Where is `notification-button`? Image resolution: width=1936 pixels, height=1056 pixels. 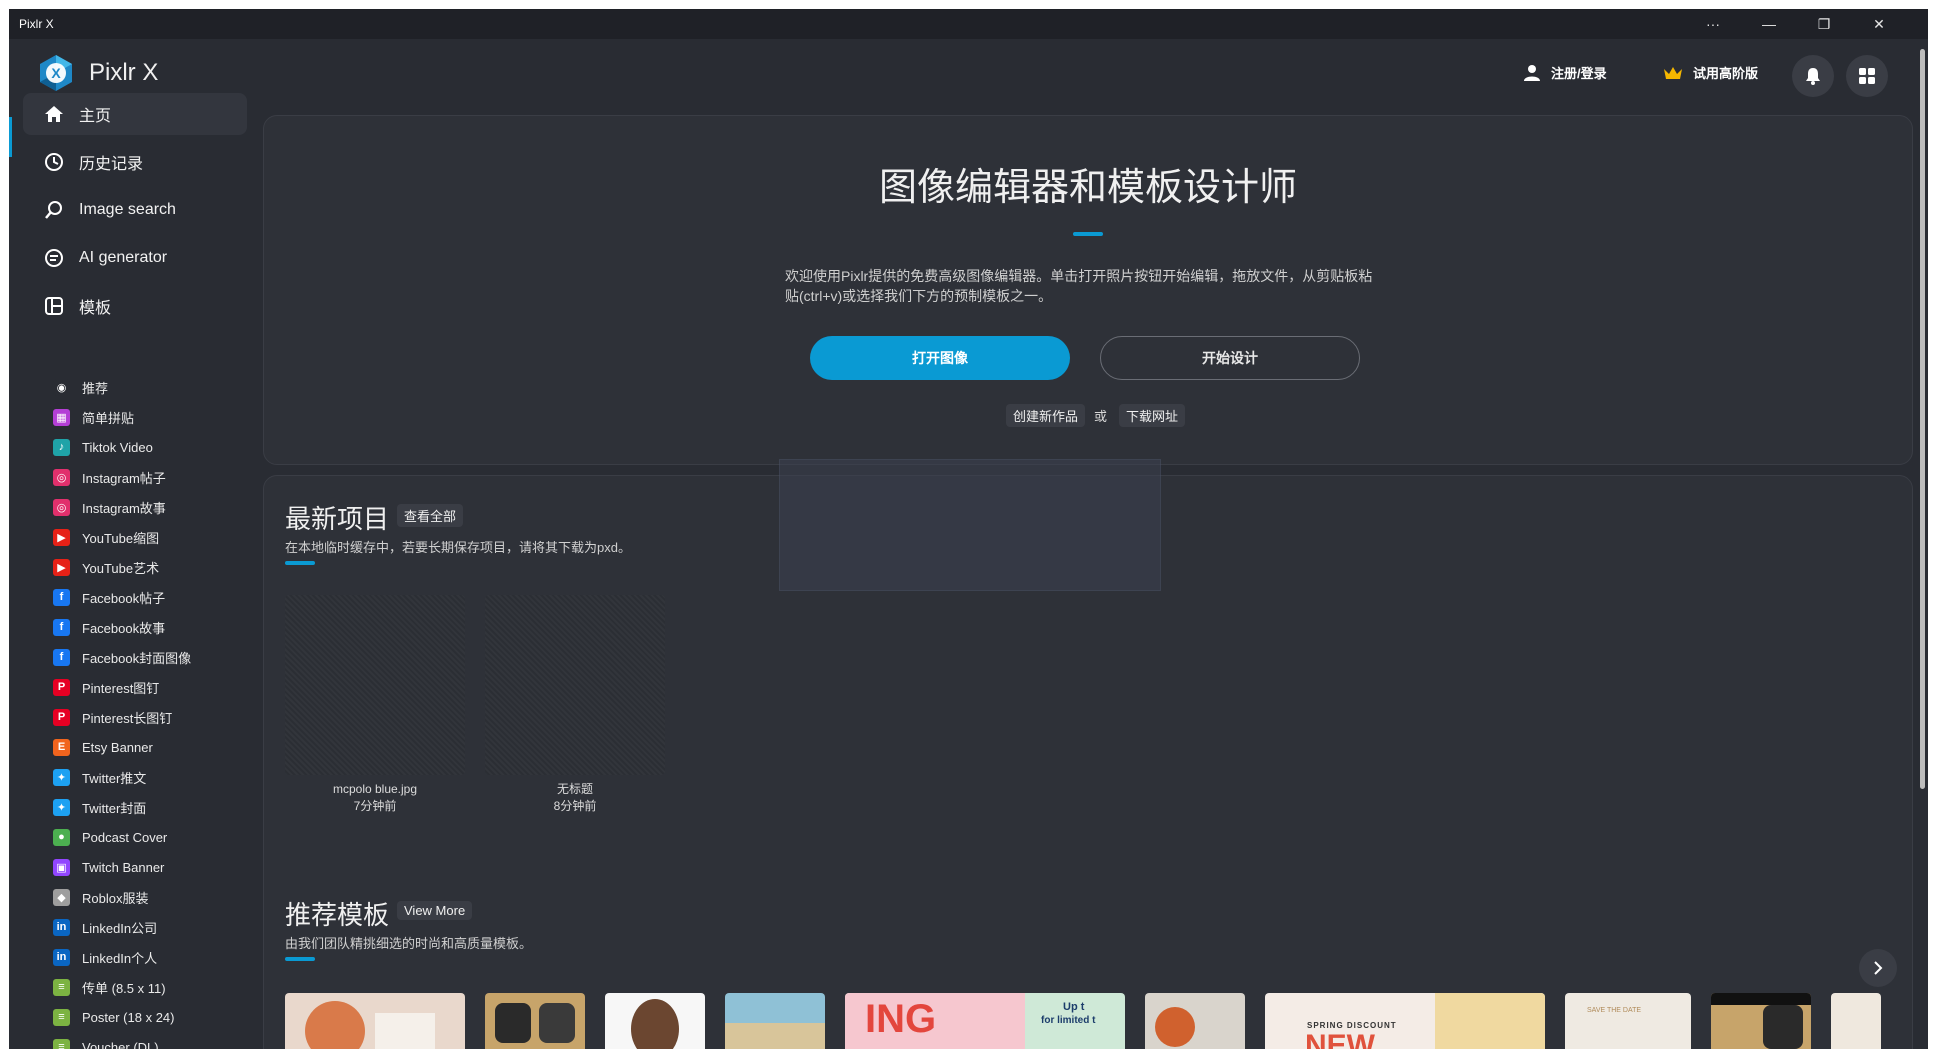
notification-button is located at coordinates (1813, 76).